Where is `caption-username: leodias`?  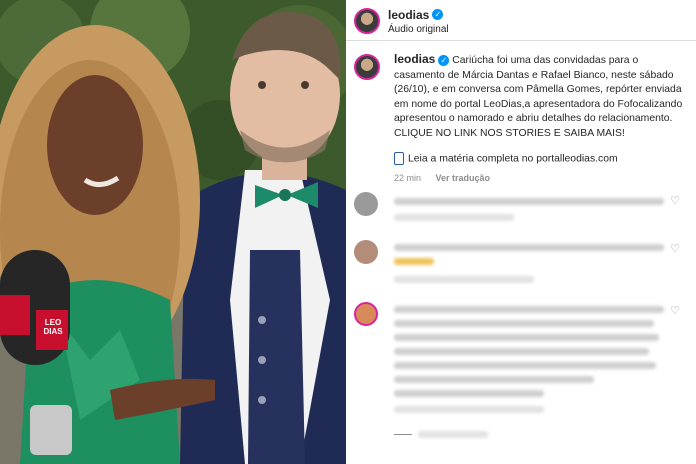
caption-username: leodias is located at coordinates (414, 59).